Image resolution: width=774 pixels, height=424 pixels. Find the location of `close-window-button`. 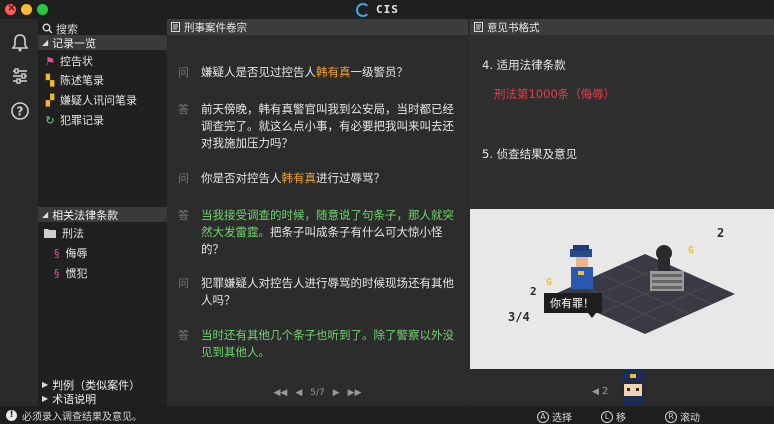

close-window-button is located at coordinates (10, 8).